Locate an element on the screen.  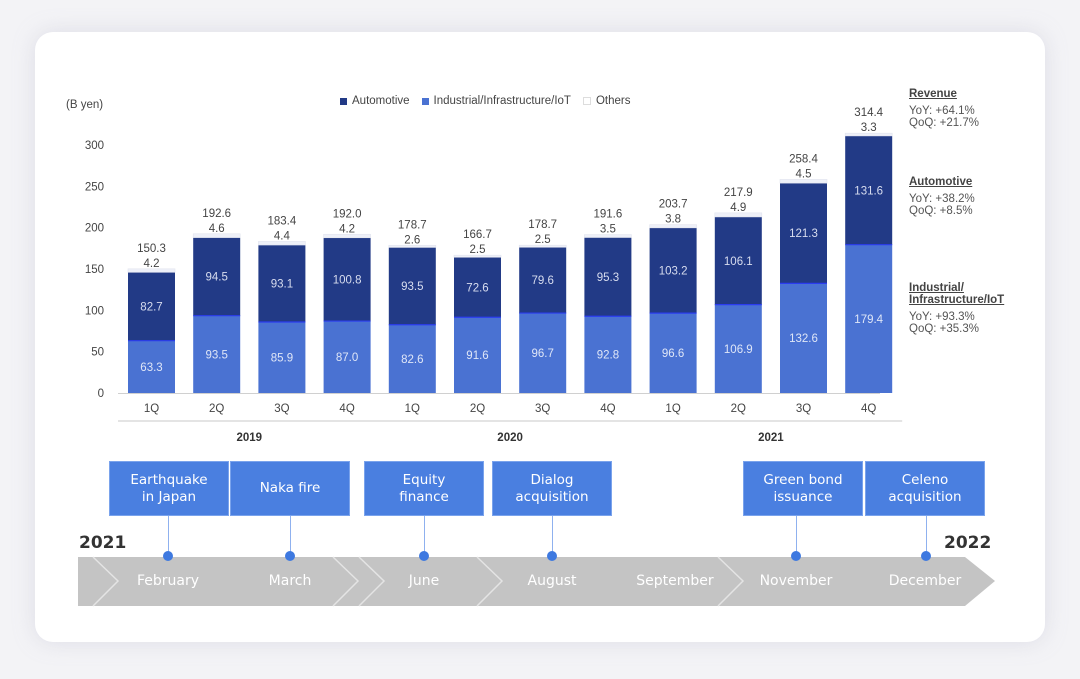
month-december: December is located at coordinates (925, 581).